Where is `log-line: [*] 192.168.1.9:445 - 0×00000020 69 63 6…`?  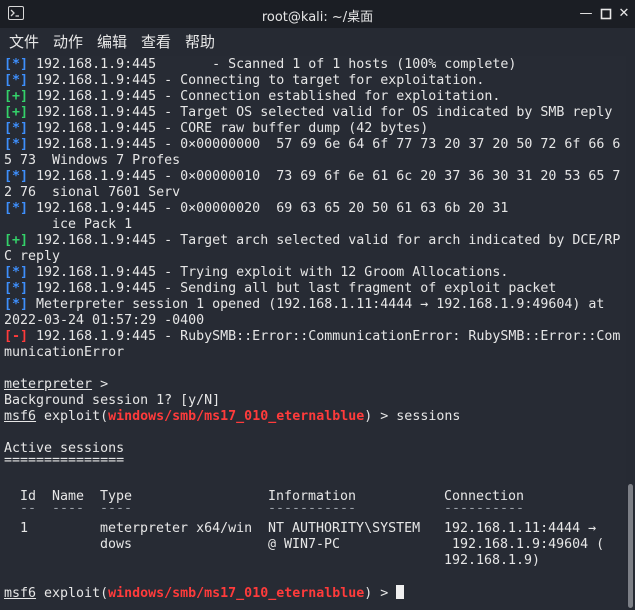
log-line: [*] 192.168.1.9:445 - 0×00000020 69 63 6… is located at coordinates (256, 208).